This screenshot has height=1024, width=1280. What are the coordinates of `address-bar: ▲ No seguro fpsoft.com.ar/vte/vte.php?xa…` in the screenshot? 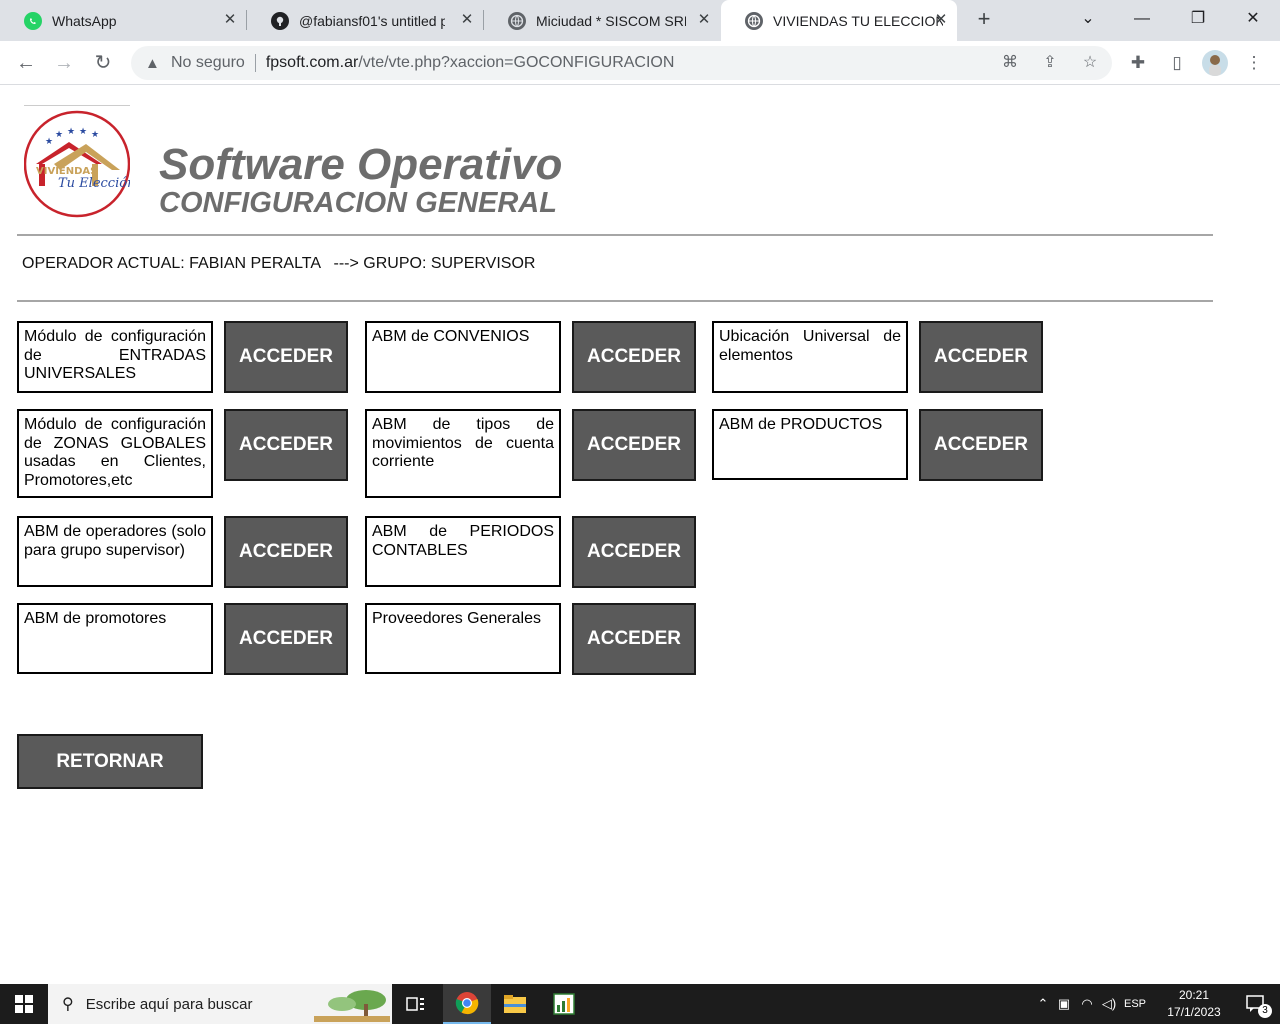 It's located at (621, 63).